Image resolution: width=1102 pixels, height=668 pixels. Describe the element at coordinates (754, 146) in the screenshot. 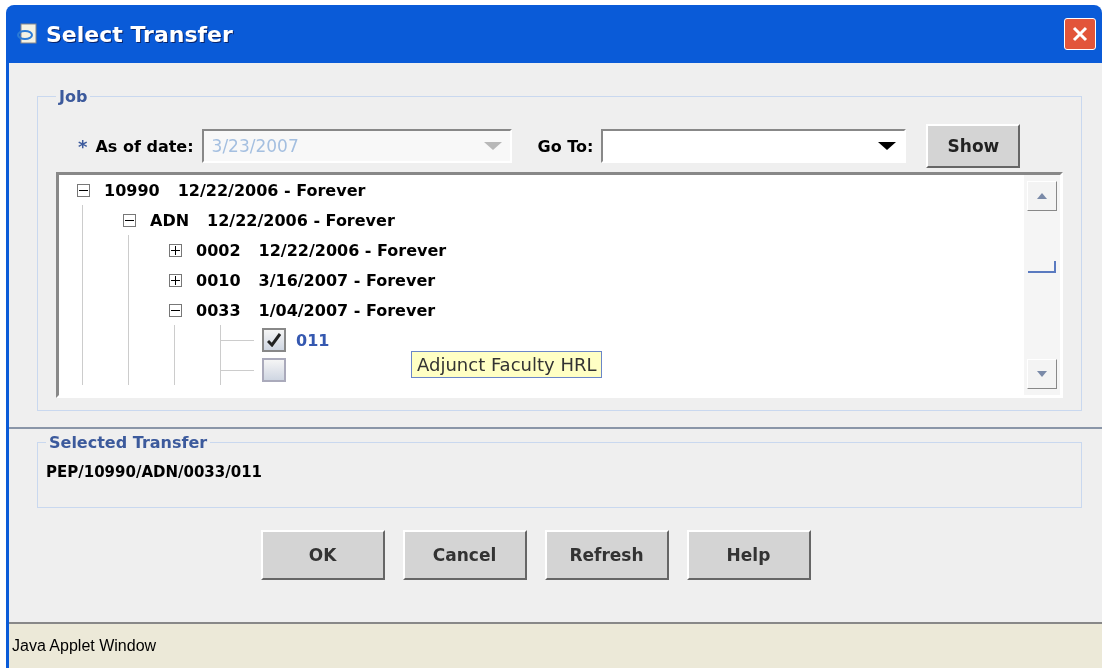

I see `goto-dropdown` at that location.